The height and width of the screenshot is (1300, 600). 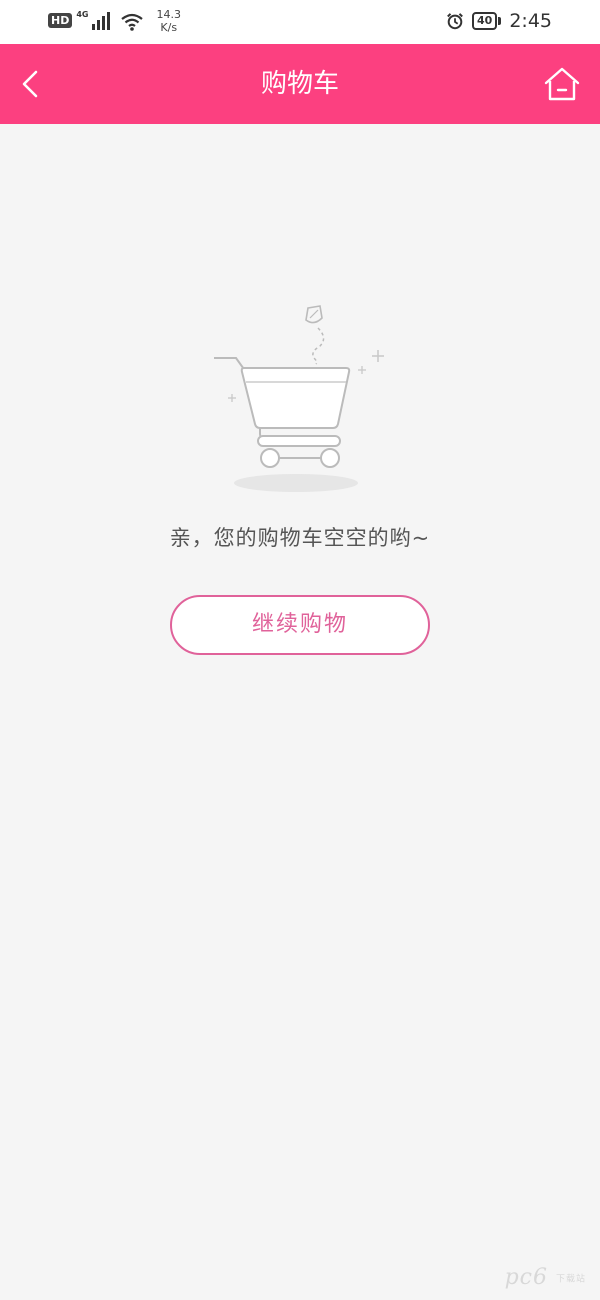 I want to click on empty-cart-message: 亲，您的购物车空空的哟~, so click(x=300, y=538).